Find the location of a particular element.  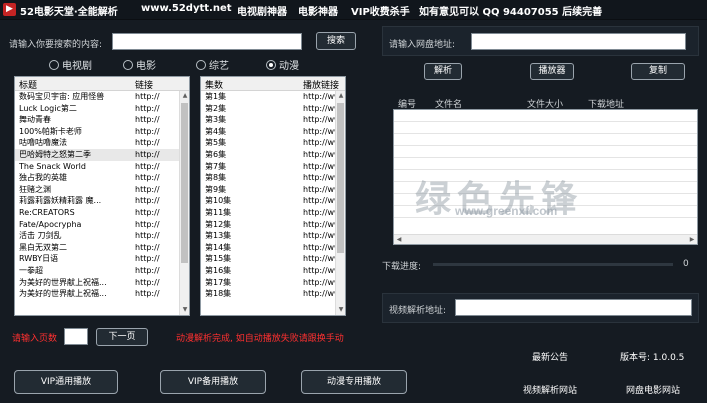

title-cell: 舞动青春 is located at coordinates (35, 120).